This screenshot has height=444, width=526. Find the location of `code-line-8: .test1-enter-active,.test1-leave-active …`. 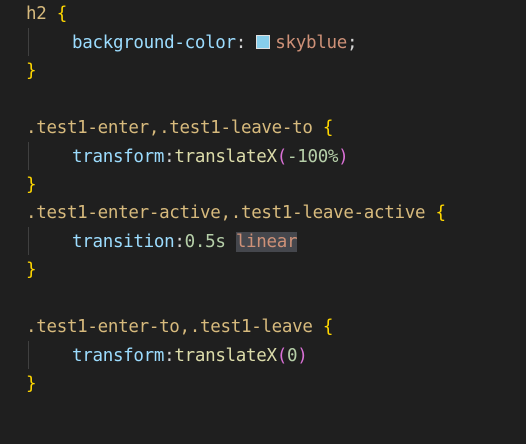

code-line-8: .test1-enter-active,.test1-leave-active … is located at coordinates (236, 213).